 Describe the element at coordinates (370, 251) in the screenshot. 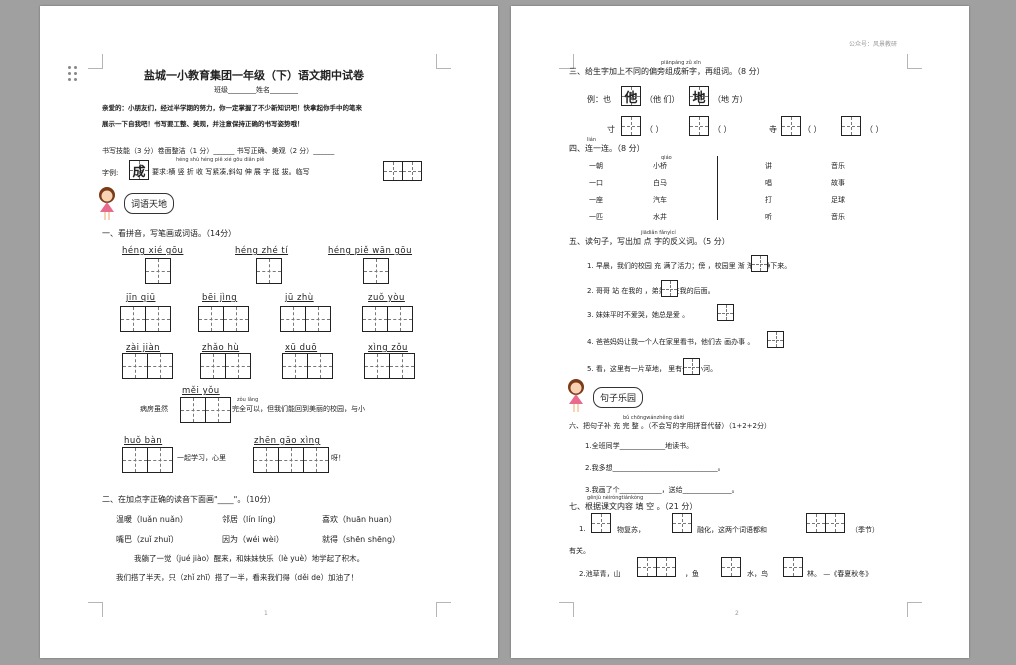

I see `pinyin-label: héng piě wān gōu` at that location.